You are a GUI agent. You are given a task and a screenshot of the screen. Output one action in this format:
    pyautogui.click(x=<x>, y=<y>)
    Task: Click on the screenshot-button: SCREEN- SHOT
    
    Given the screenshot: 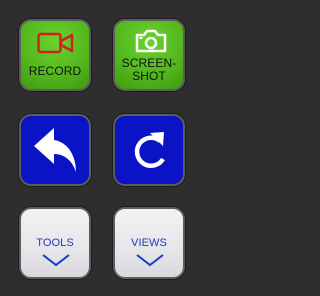 What is the action you would take?
    pyautogui.click(x=149, y=55)
    